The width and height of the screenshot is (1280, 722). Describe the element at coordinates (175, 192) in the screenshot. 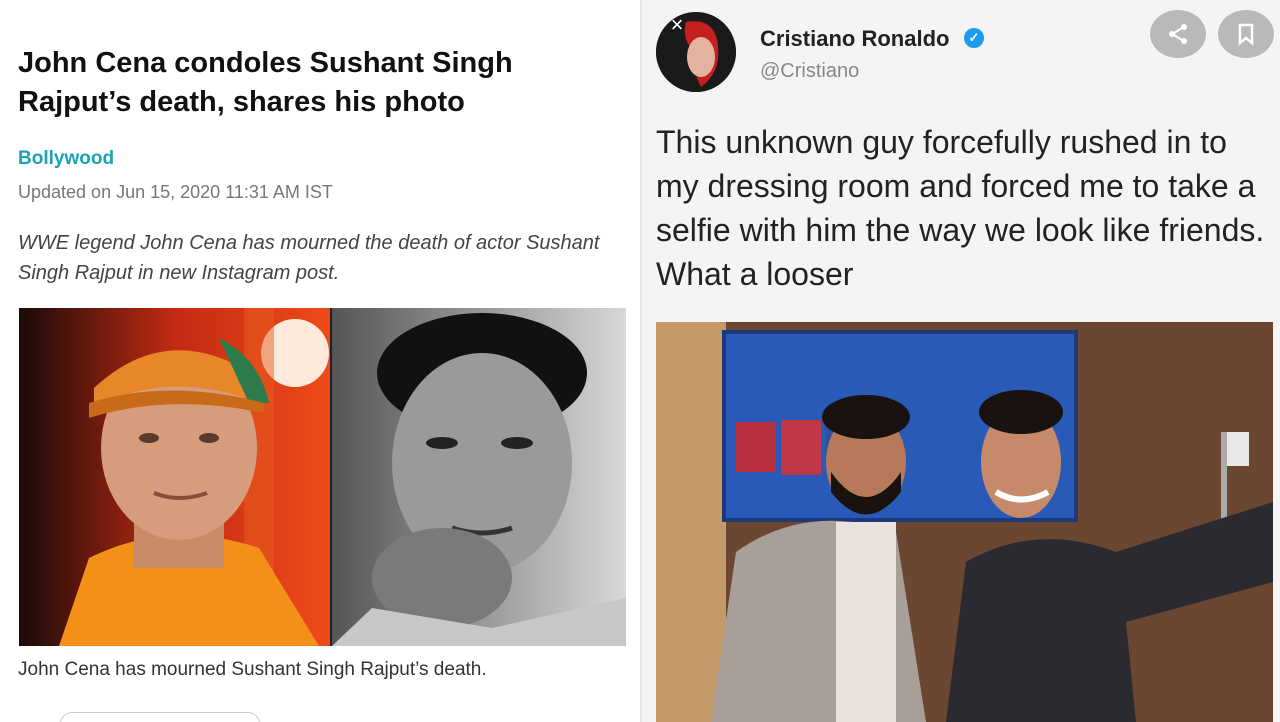

I see `updated-timestamp: Updated on Jun 15, 2020 11:31 AM IST` at that location.